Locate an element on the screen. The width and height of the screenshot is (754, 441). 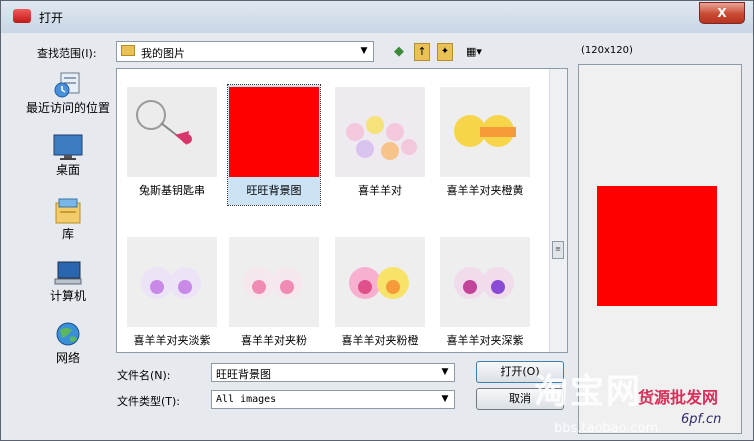
preview-image is located at coordinates (657, 246).